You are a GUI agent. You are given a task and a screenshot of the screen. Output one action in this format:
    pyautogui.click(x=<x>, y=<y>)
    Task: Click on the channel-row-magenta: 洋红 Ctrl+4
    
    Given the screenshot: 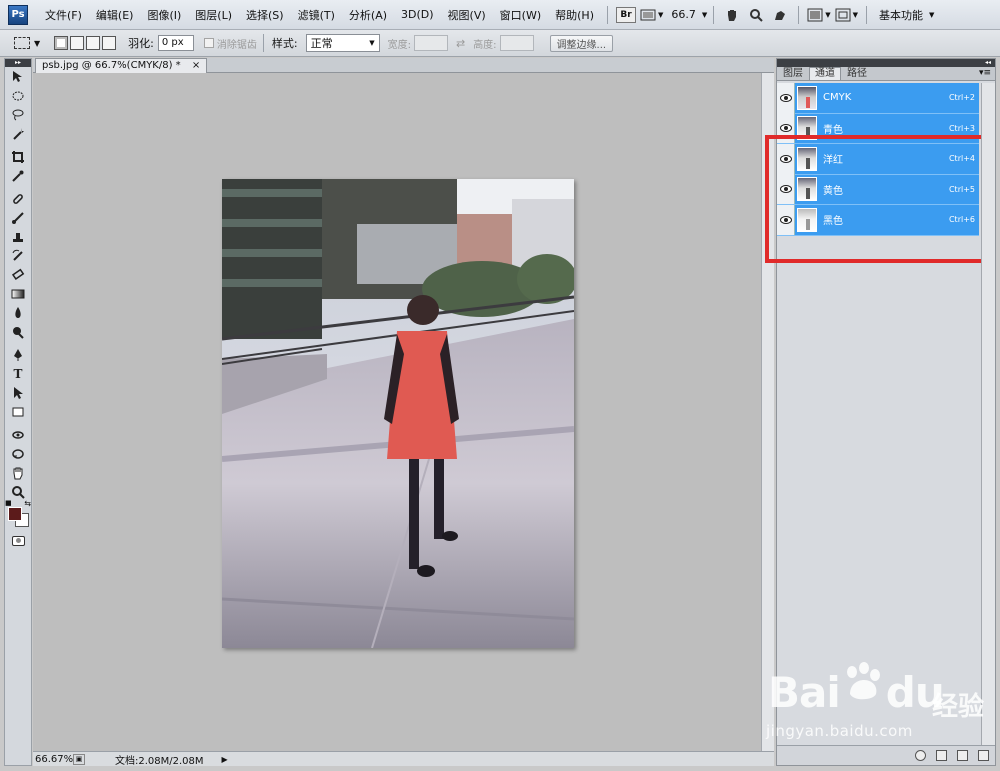 What is the action you would take?
    pyautogui.click(x=878, y=159)
    